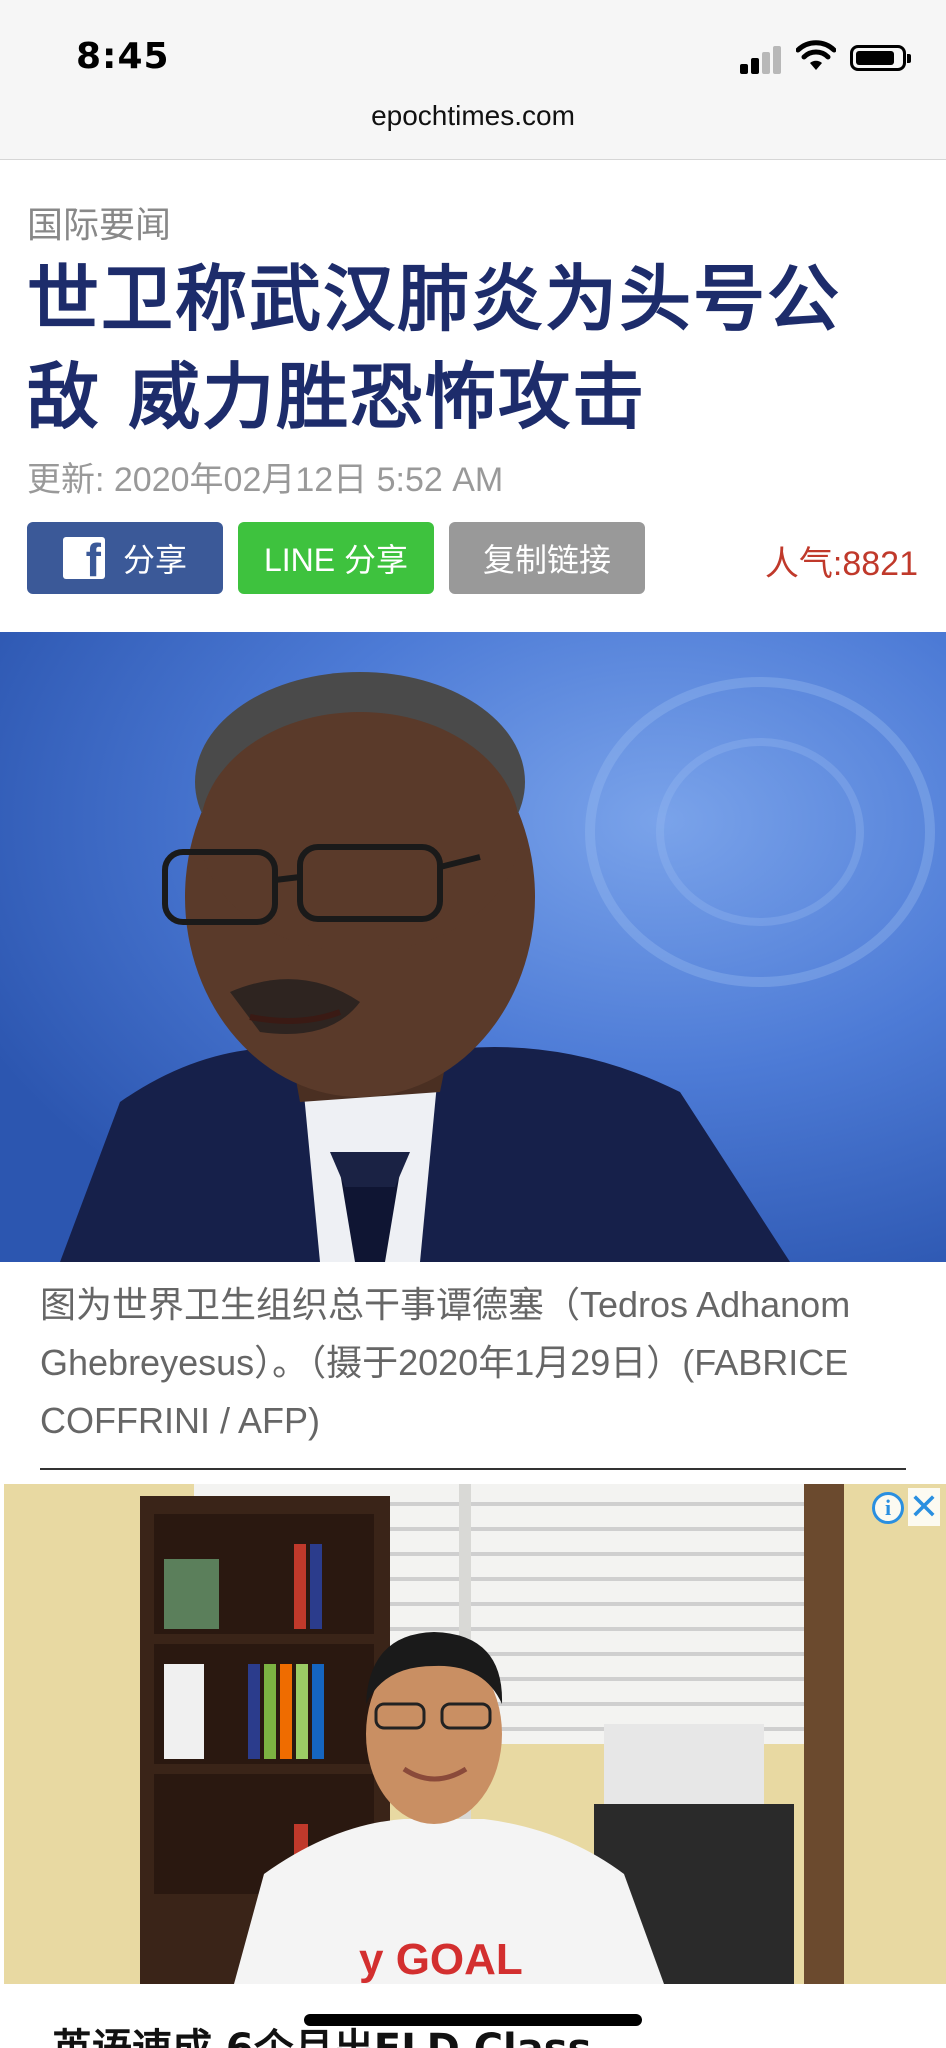 The width and height of the screenshot is (946, 2048). I want to click on browser-top-bar: 8:45 epochtimes.com, so click(473, 80).